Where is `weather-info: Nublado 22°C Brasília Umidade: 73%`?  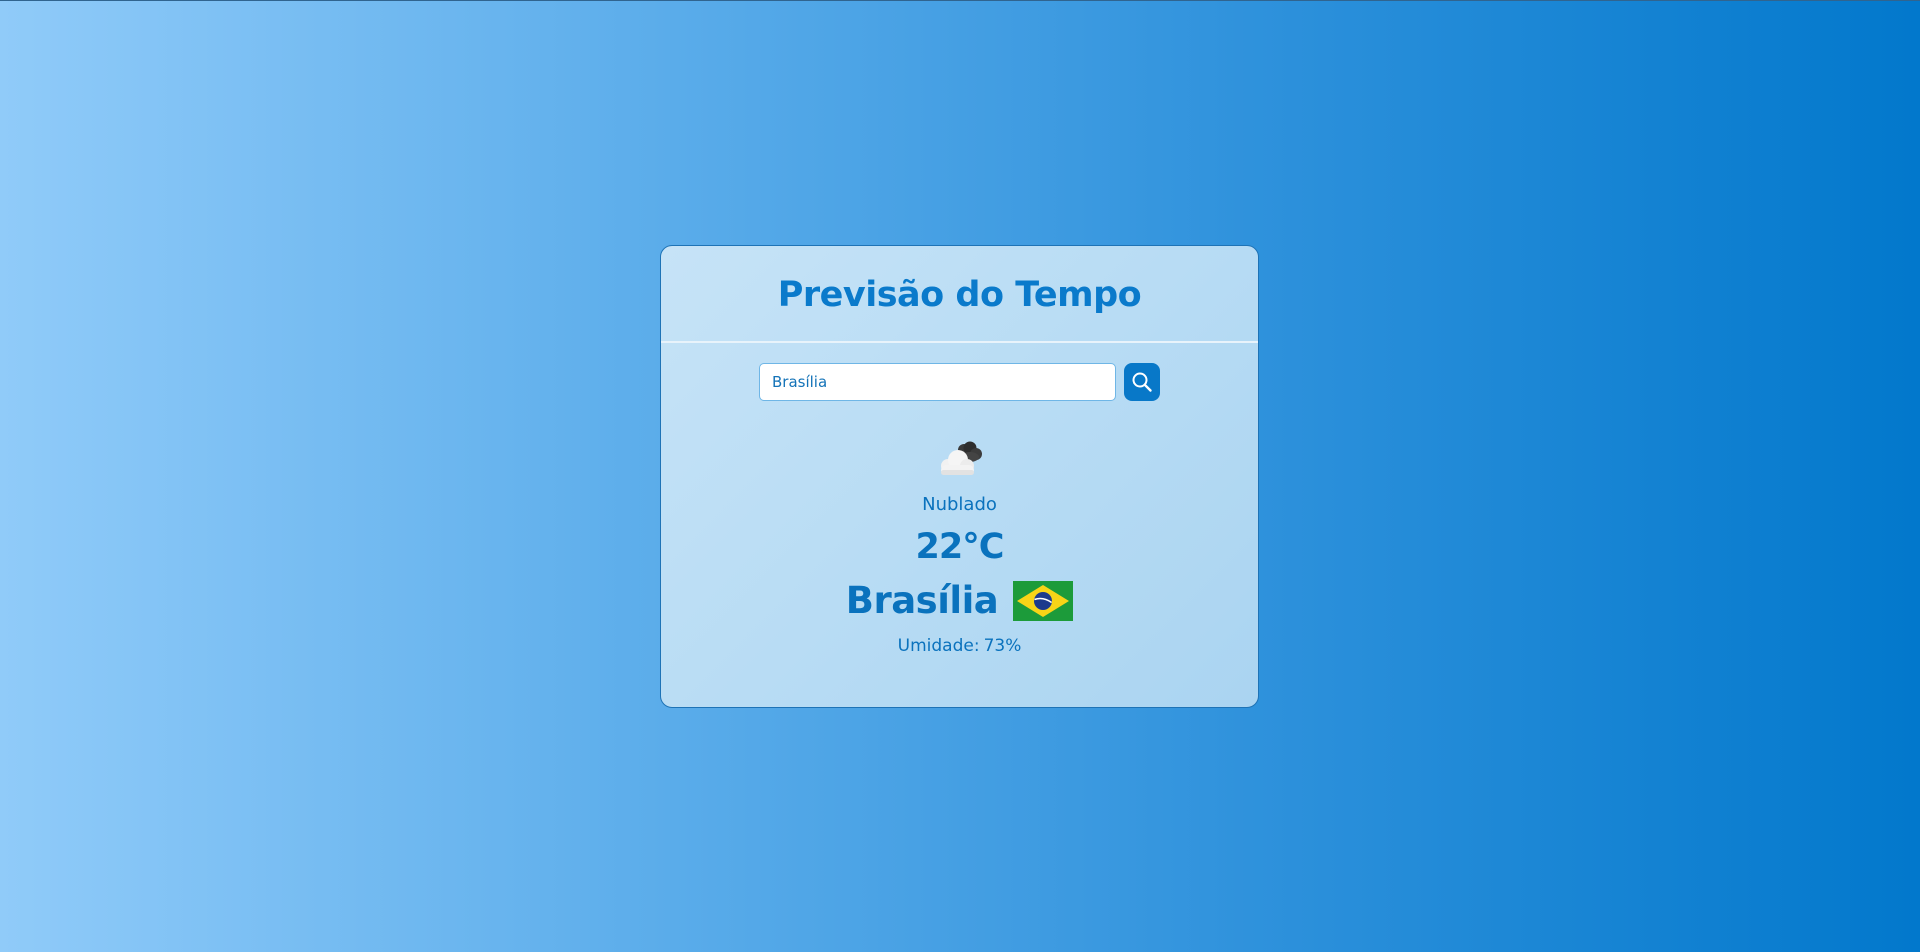 weather-info: Nublado 22°C Brasília Umidade: 73% is located at coordinates (959, 546).